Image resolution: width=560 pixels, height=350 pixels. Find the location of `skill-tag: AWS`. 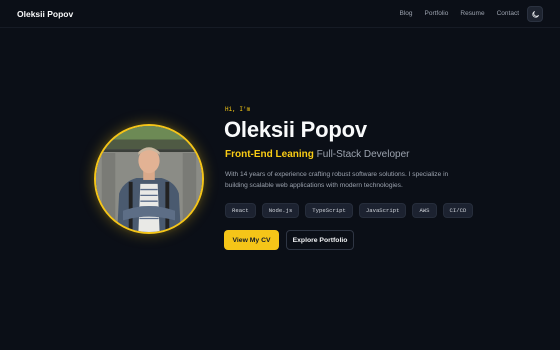

skill-tag: AWS is located at coordinates (424, 210).